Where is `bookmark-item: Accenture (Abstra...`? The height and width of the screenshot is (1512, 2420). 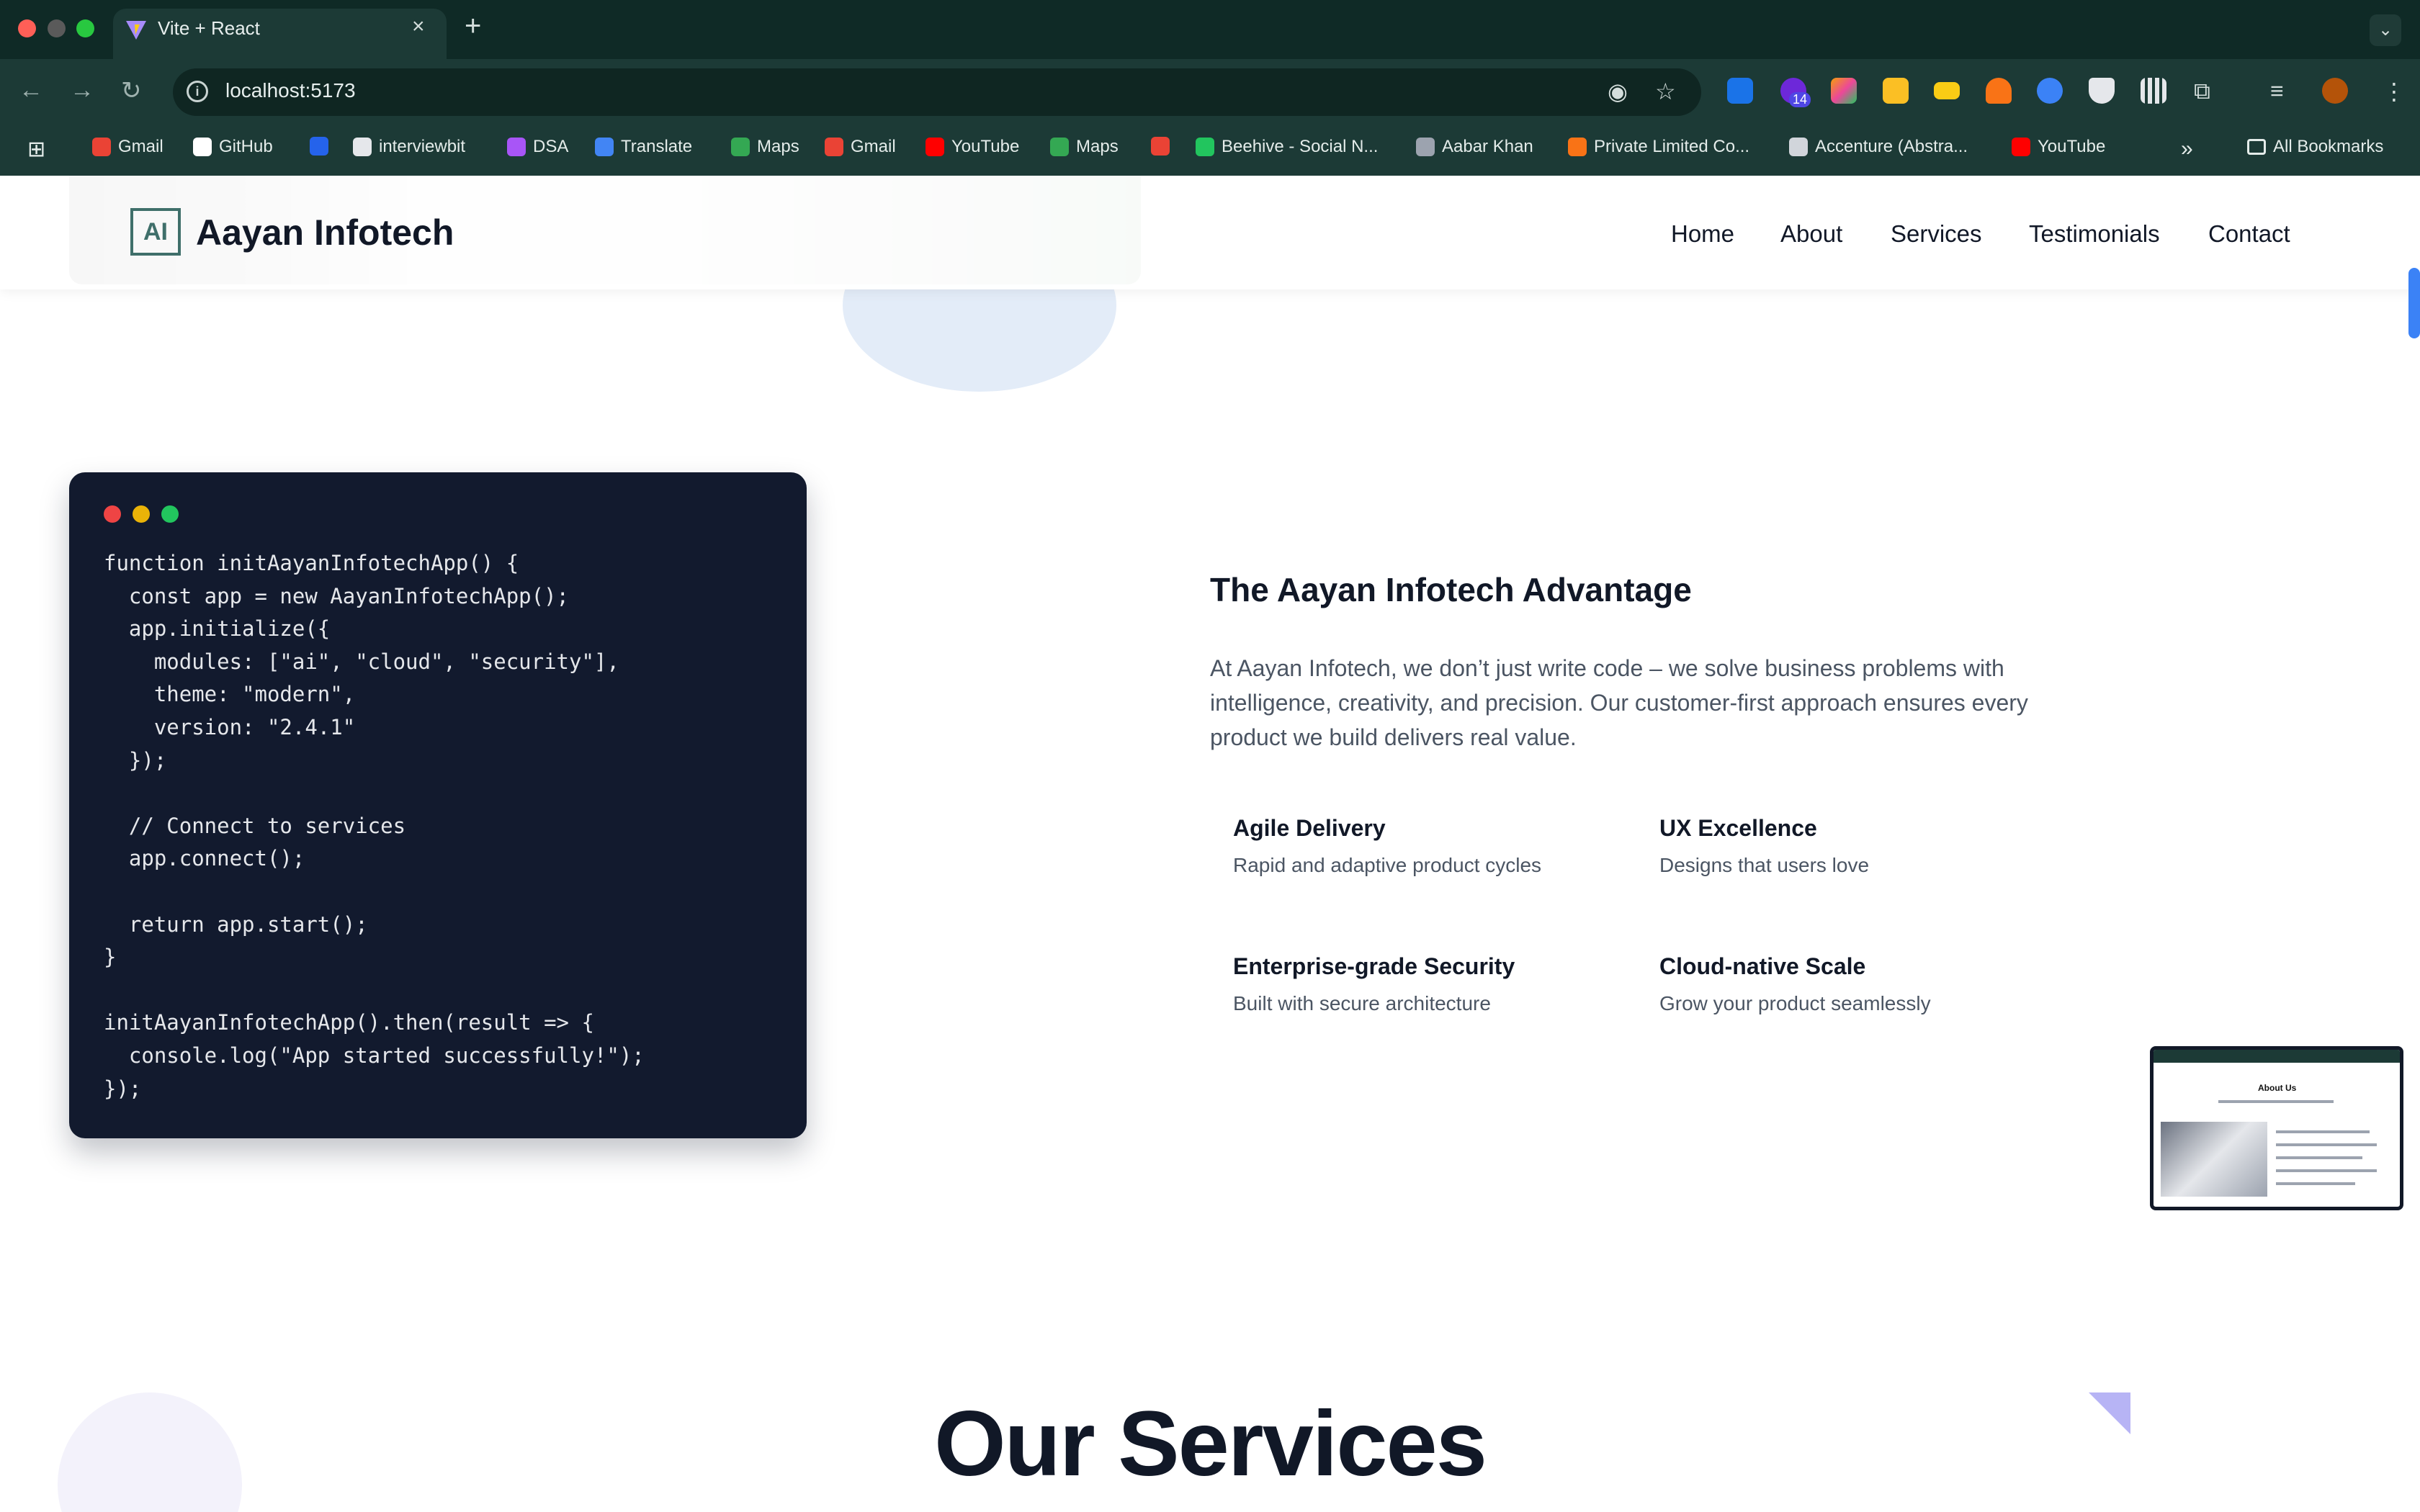 bookmark-item: Accenture (Abstra... is located at coordinates (1878, 147).